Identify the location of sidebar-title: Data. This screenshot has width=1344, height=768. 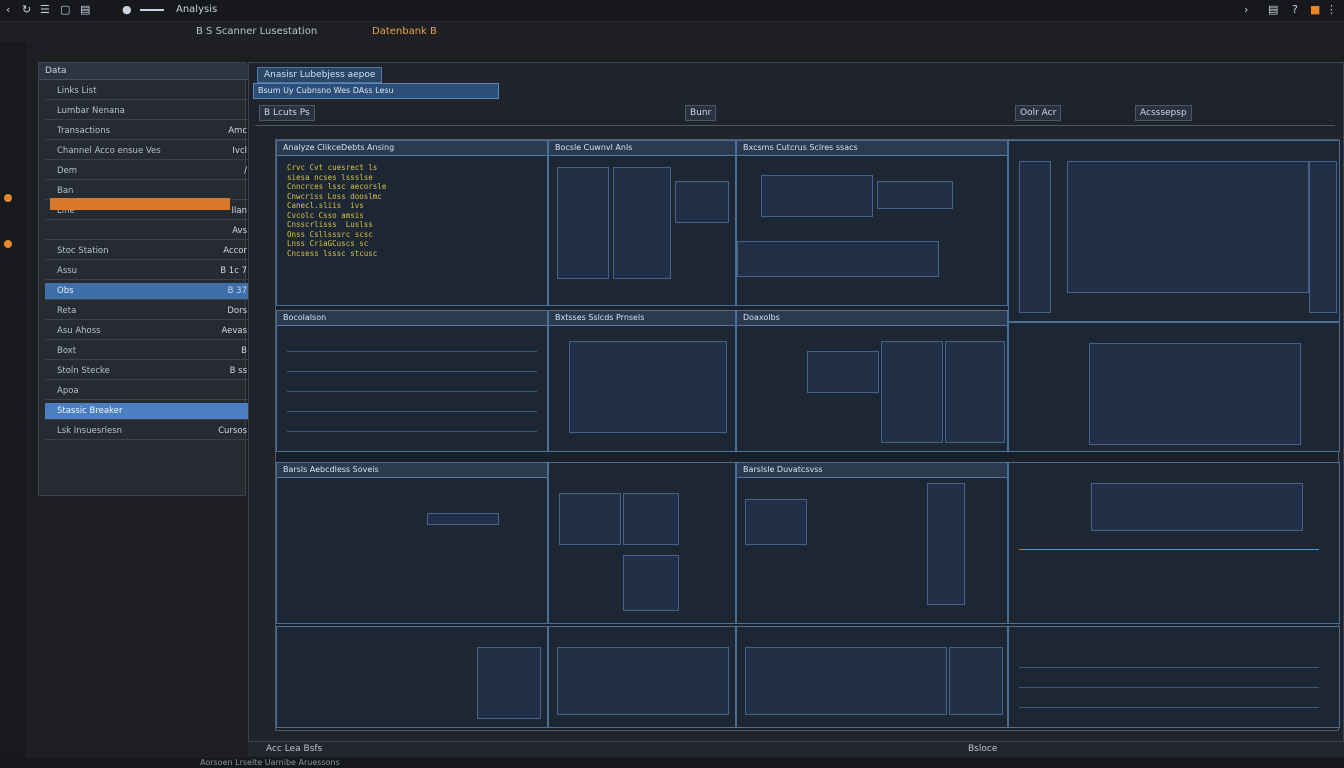
(145, 71).